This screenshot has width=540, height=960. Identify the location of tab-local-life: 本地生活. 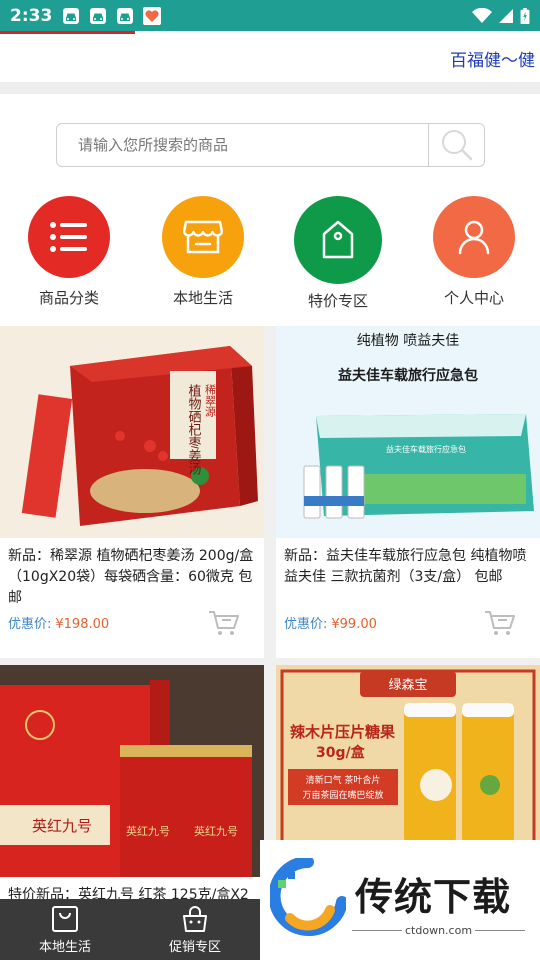
(65, 929).